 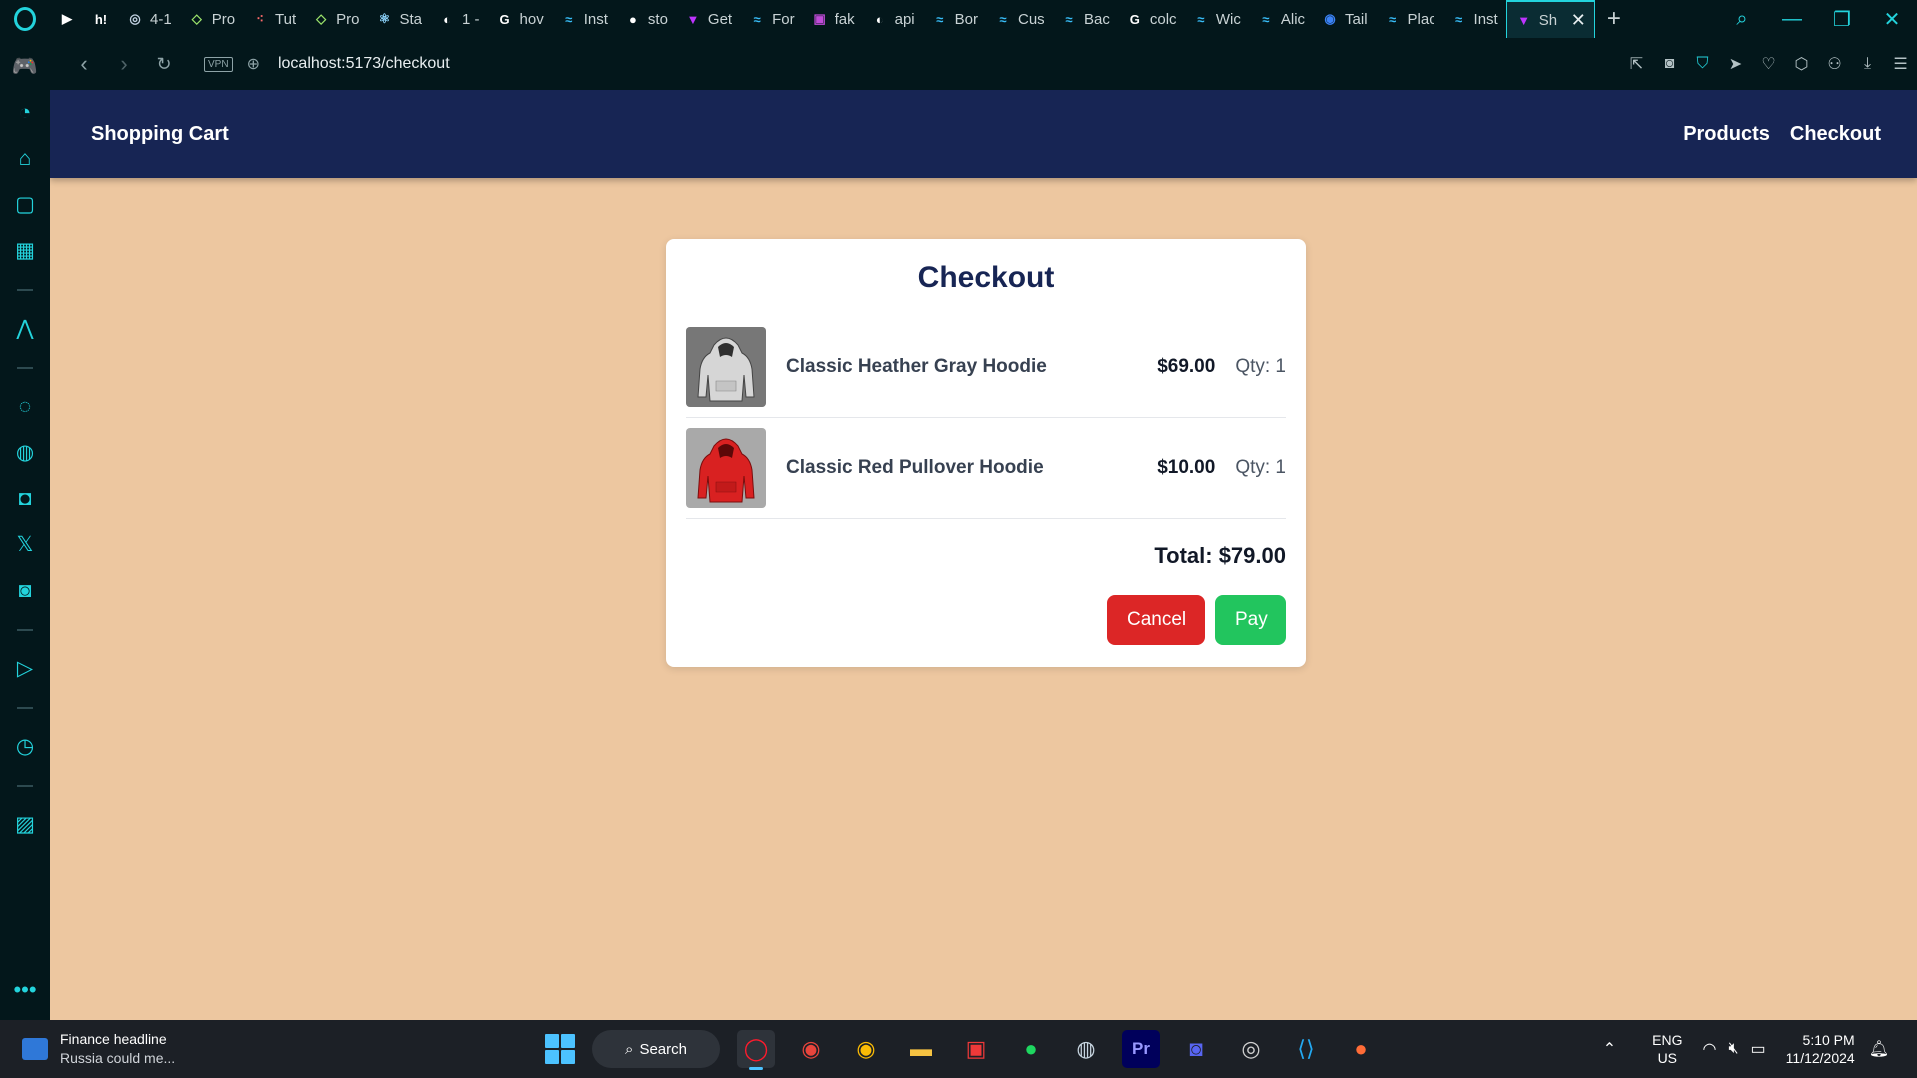 What do you see at coordinates (160, 134) in the screenshot?
I see `brand-title: Shopping Cart` at bounding box center [160, 134].